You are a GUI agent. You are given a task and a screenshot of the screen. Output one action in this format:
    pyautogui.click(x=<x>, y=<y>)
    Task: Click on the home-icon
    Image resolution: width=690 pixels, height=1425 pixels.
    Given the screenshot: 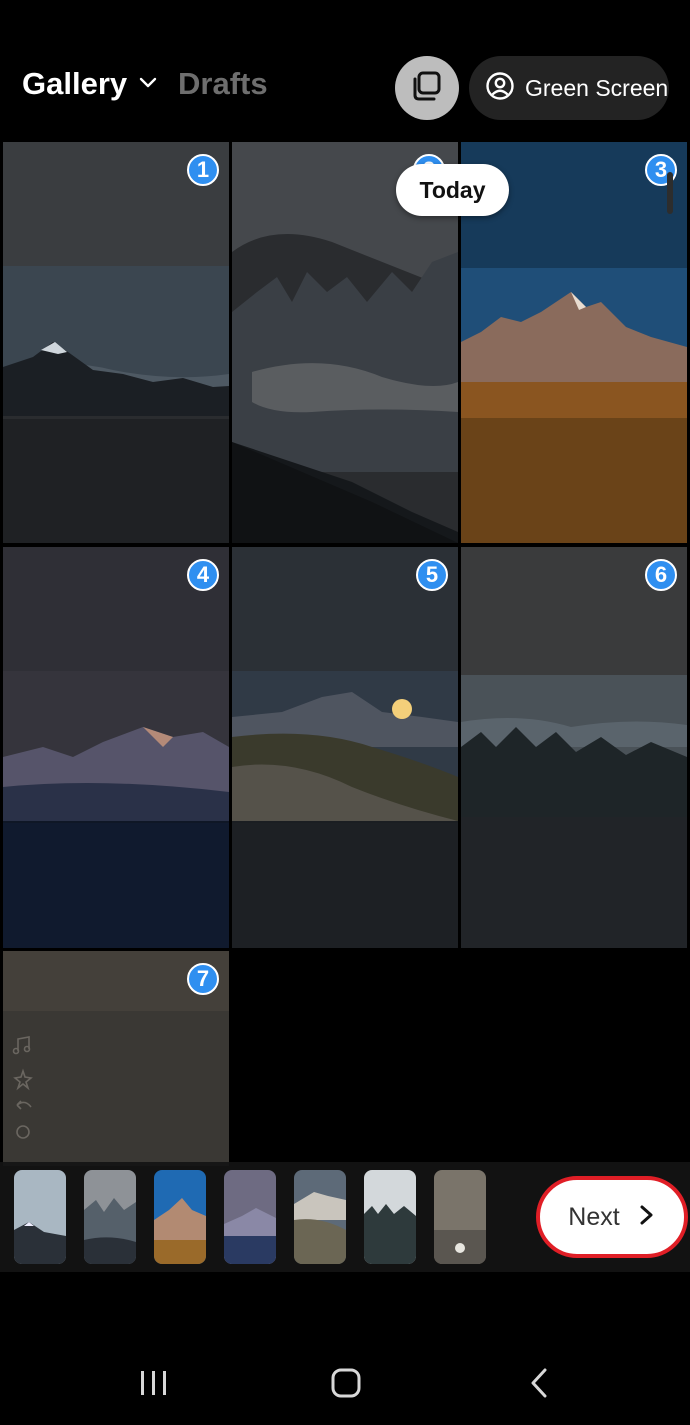 What is the action you would take?
    pyautogui.click(x=346, y=1385)
    